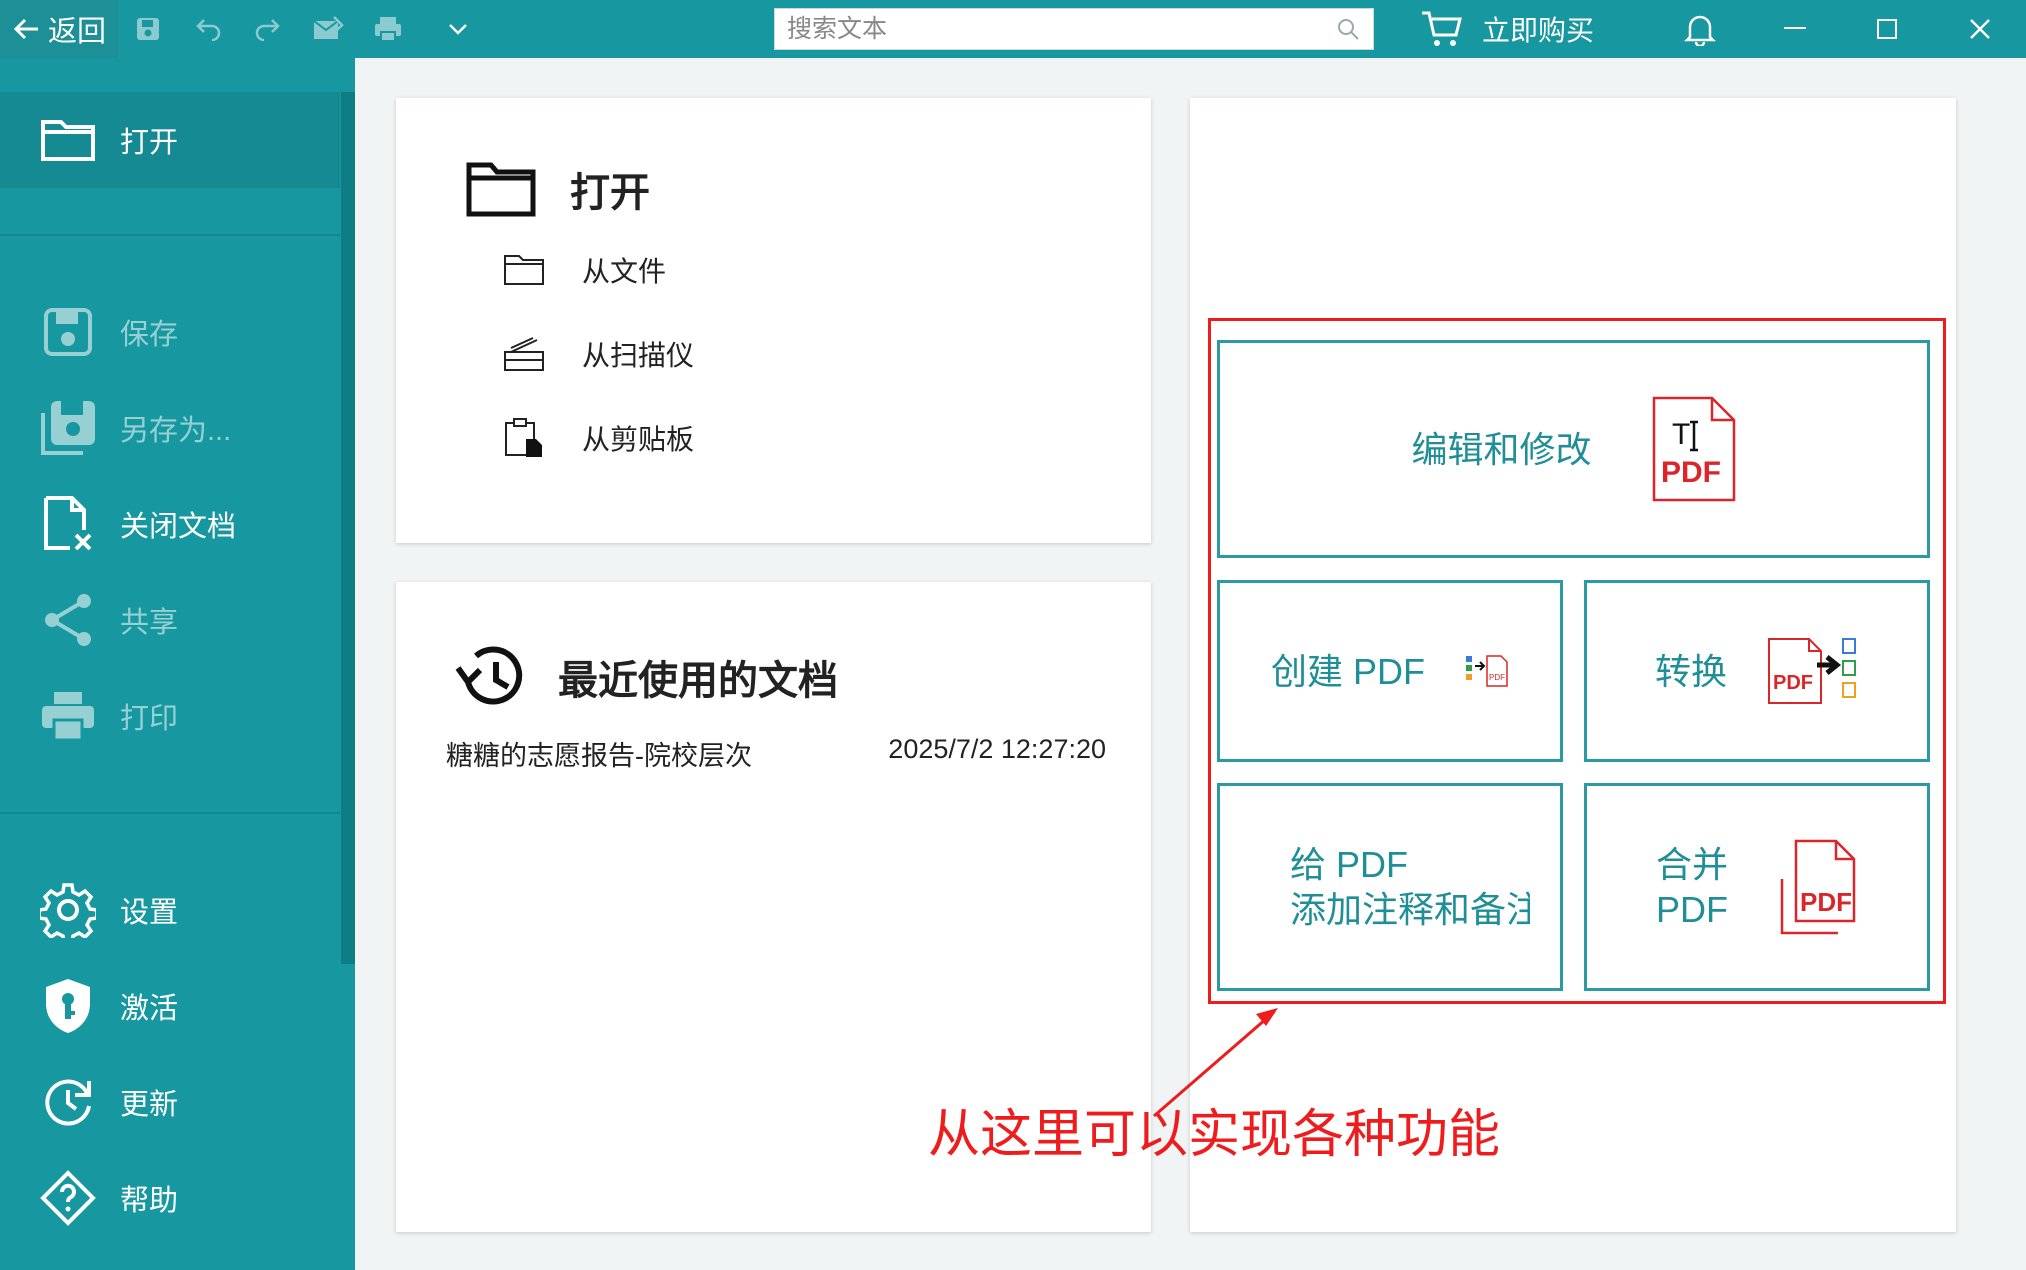  What do you see at coordinates (149, 1105) in the screenshot?
I see `sidebar-item-label: 更新` at bounding box center [149, 1105].